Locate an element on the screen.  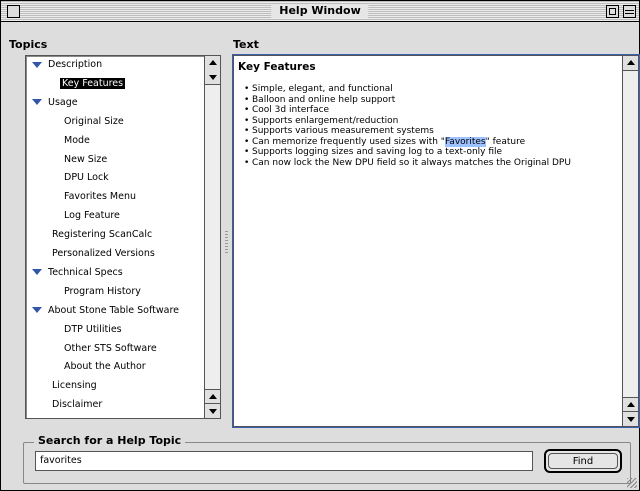
feature-text: Simple, elegant, and functional is located at coordinates (322, 89).